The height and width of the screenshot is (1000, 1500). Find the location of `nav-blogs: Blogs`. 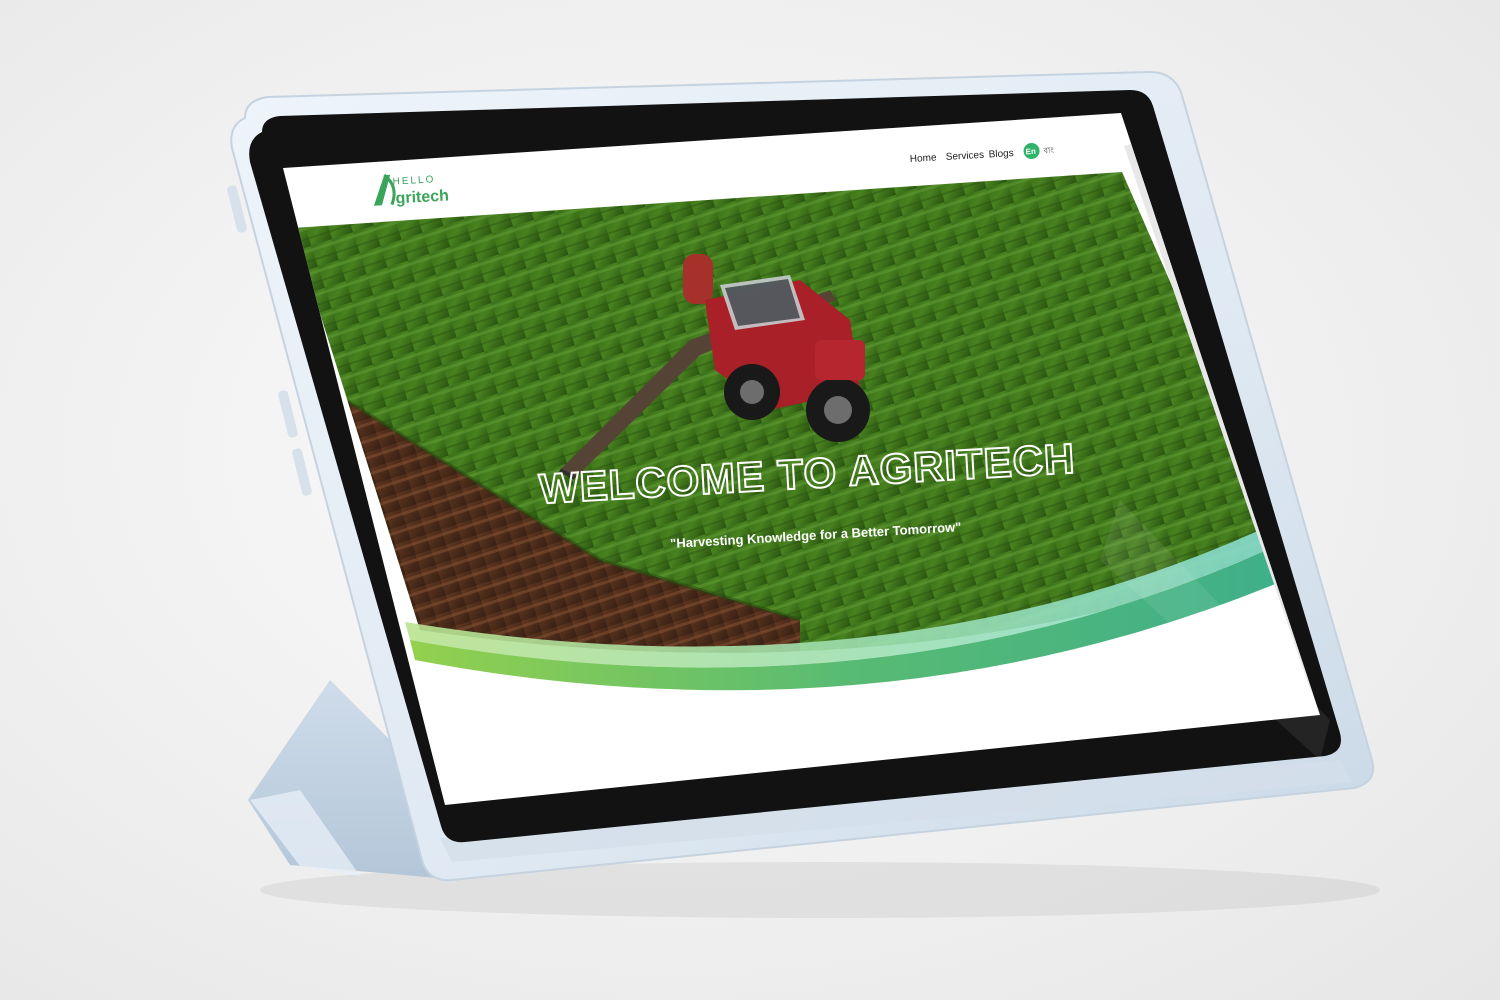

nav-blogs: Blogs is located at coordinates (1001, 154).